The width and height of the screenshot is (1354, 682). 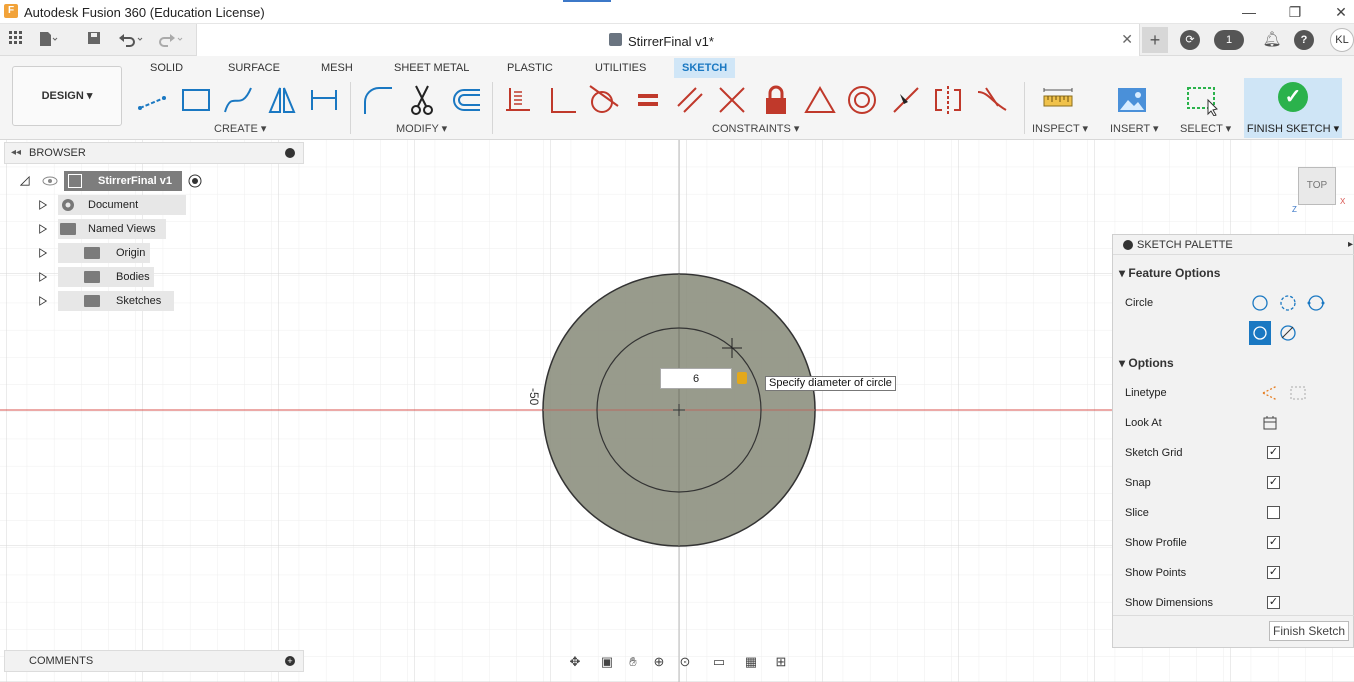 I want to click on tab-sheet-metal: SHEET METAL, so click(x=431, y=68).